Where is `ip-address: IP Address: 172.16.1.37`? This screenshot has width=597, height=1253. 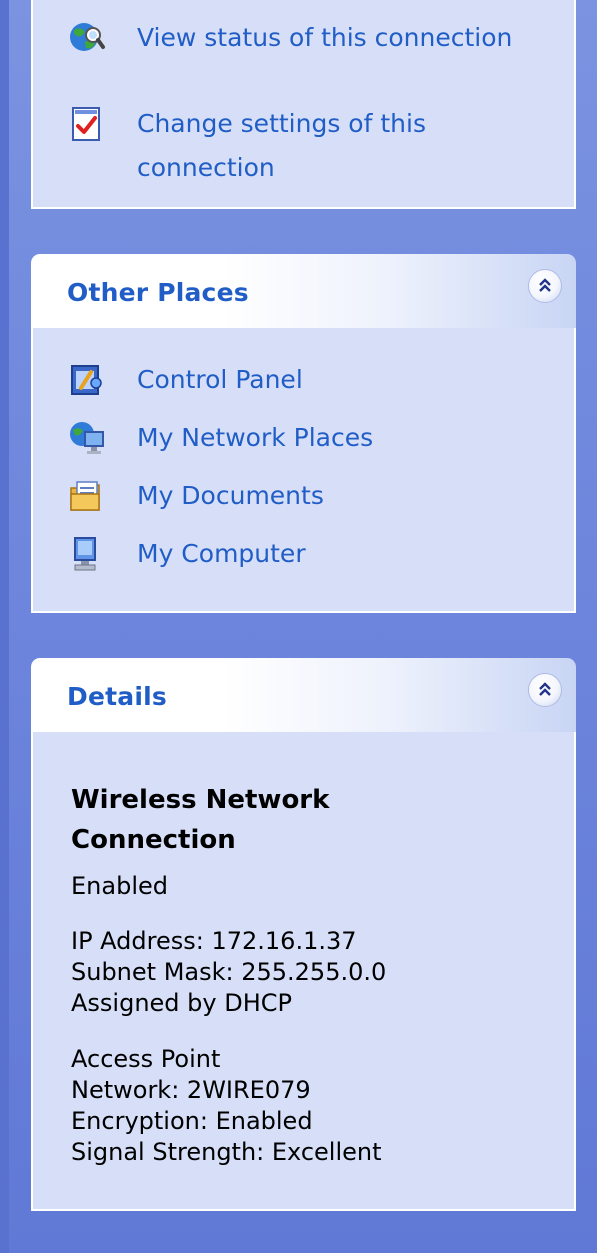
ip-address: IP Address: 172.16.1.37 is located at coordinates (214, 941).